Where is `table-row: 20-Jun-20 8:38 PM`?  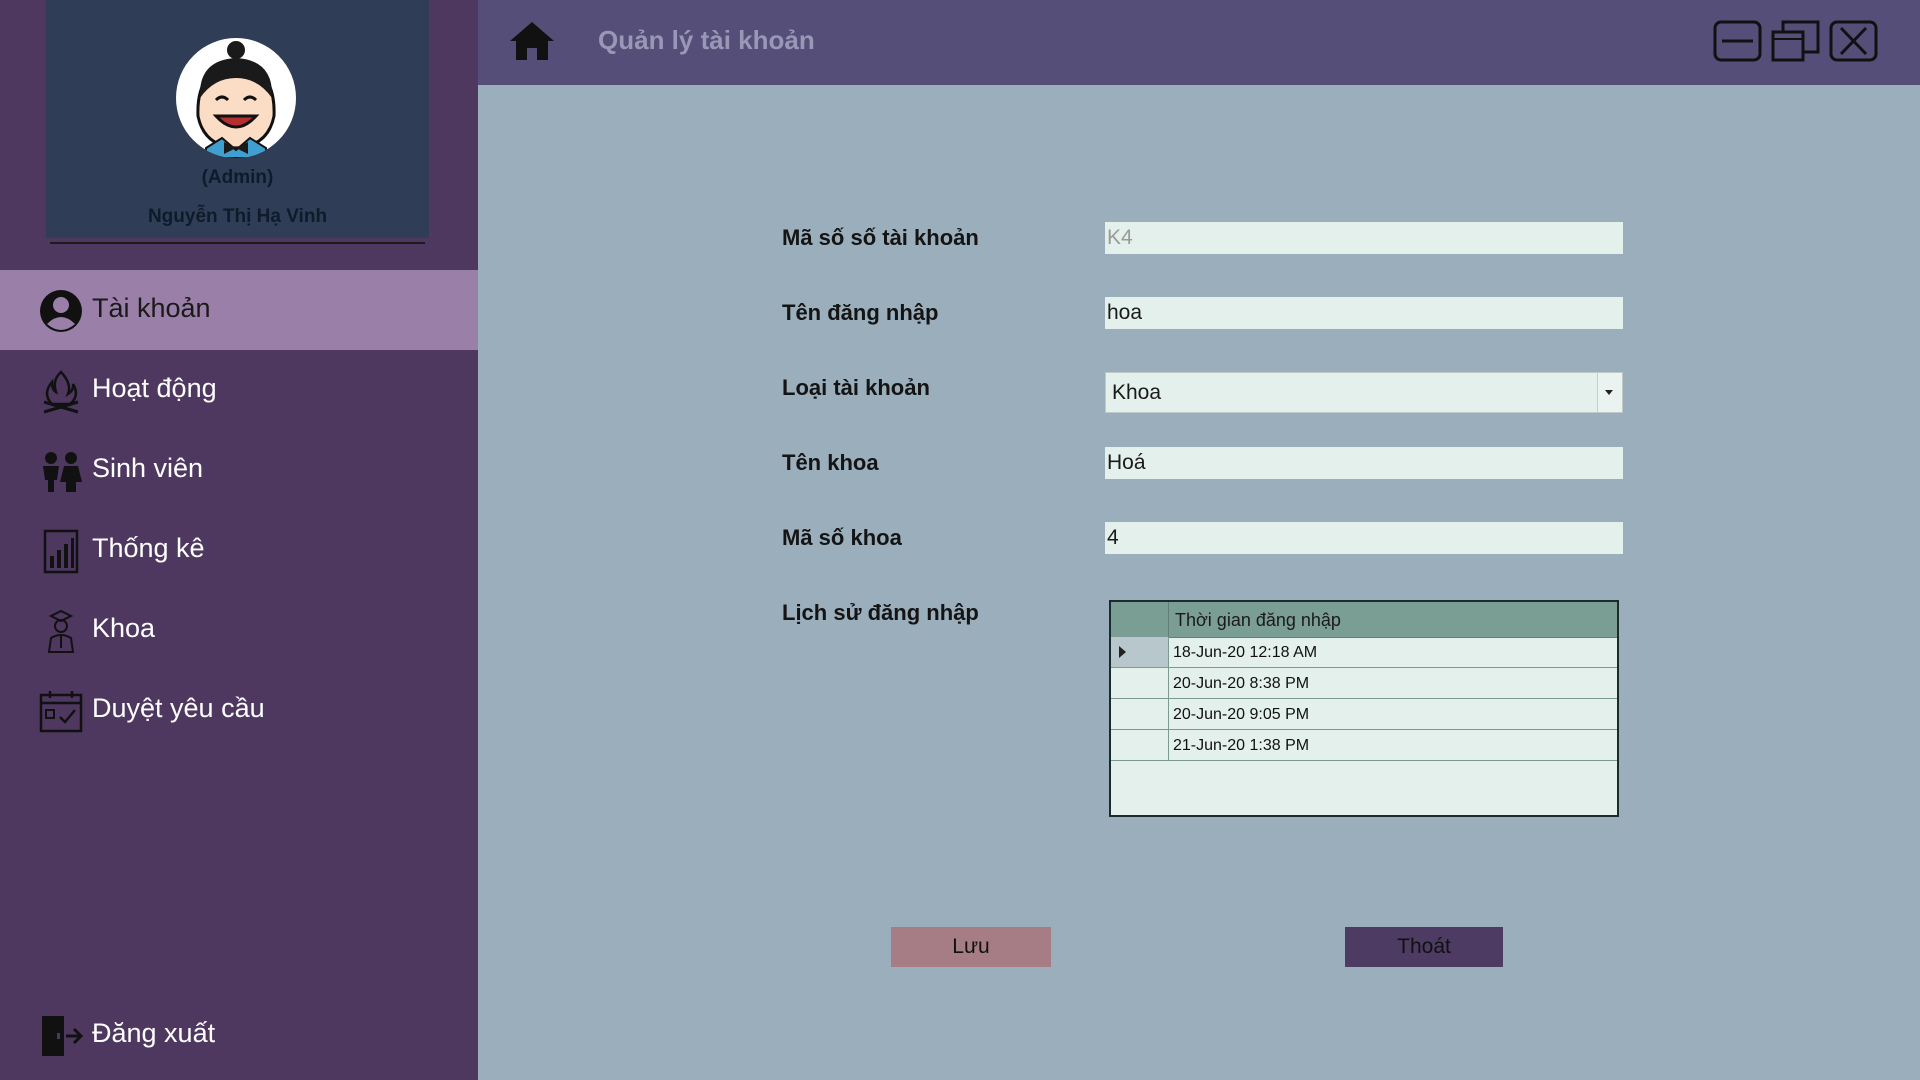
table-row: 20-Jun-20 8:38 PM is located at coordinates (1364, 683).